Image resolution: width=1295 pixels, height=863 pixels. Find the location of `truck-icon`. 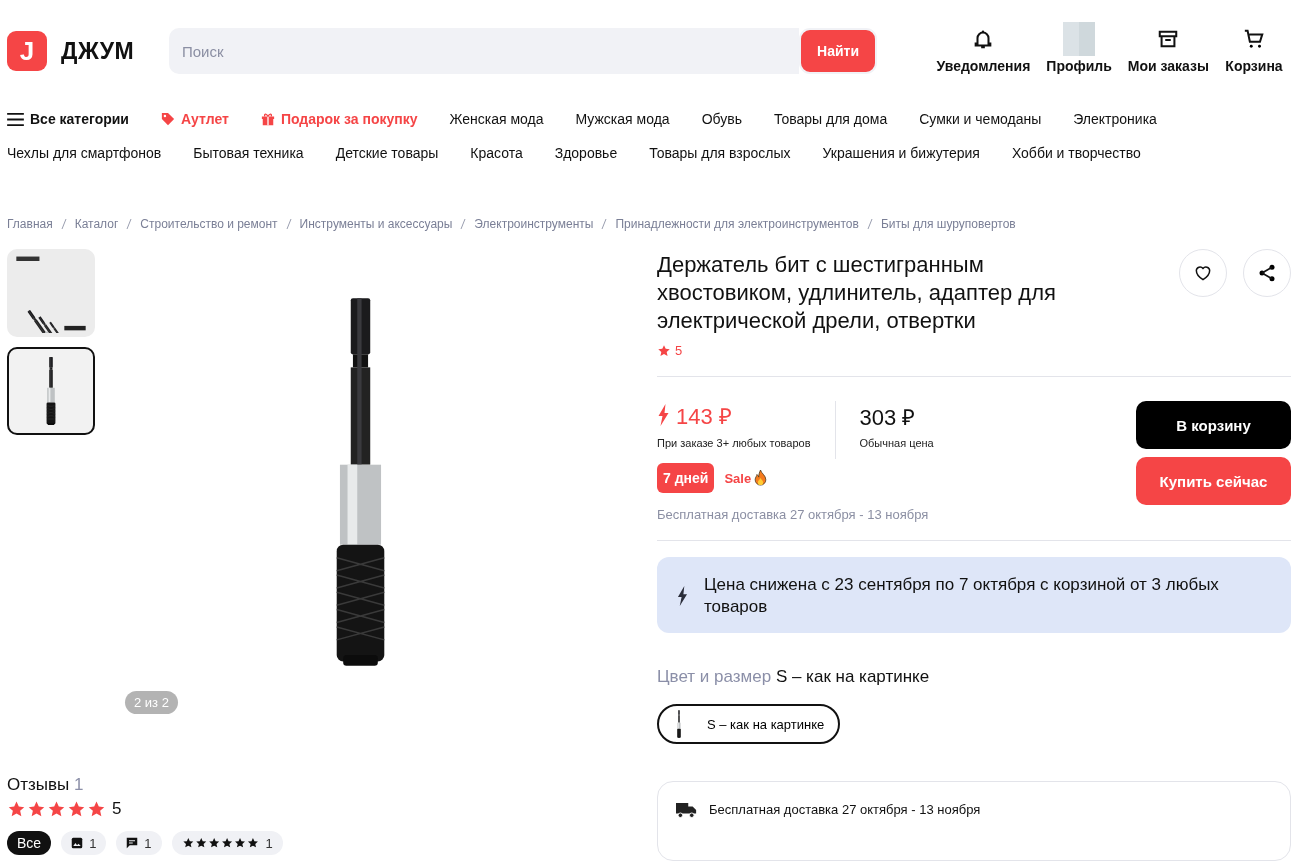

truck-icon is located at coordinates (686, 810).